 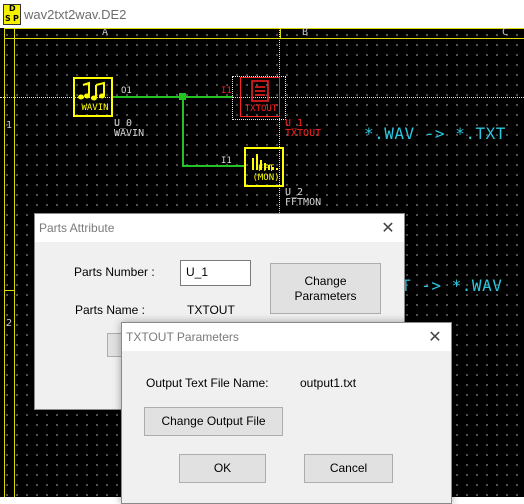 I want to click on window-title: wav2txt2wav.DE2, so click(x=75, y=14).